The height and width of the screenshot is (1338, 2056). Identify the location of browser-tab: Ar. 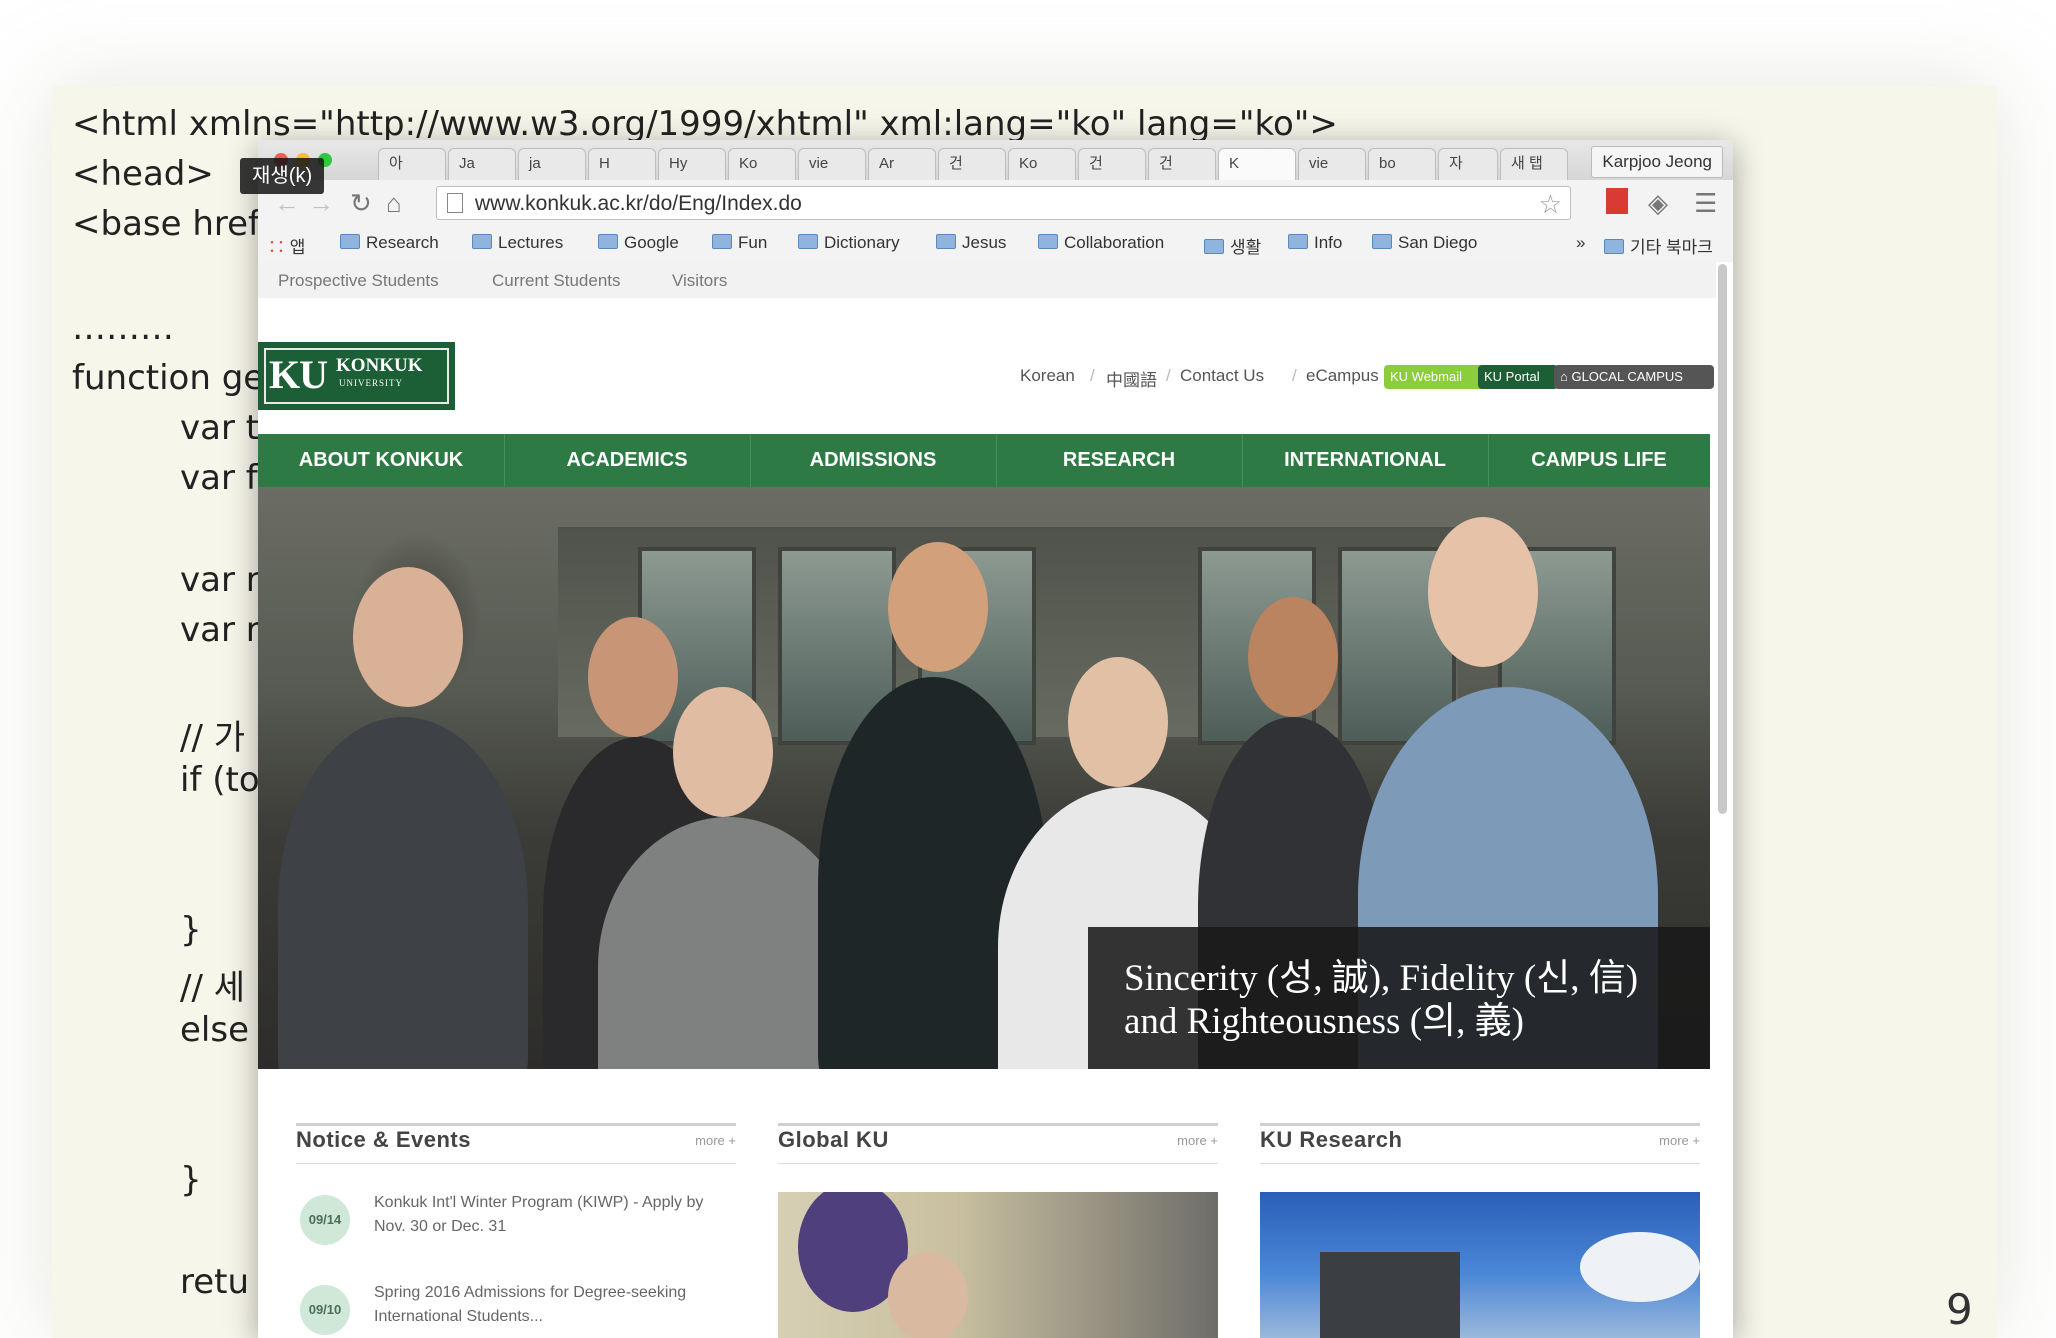
(902, 164).